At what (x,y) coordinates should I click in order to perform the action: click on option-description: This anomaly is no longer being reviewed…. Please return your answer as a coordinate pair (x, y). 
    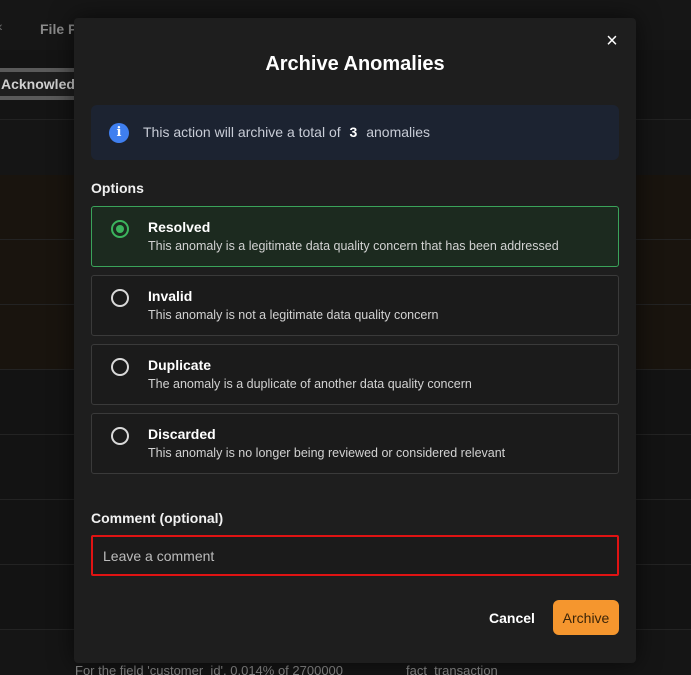
    Looking at the image, I should click on (327, 453).